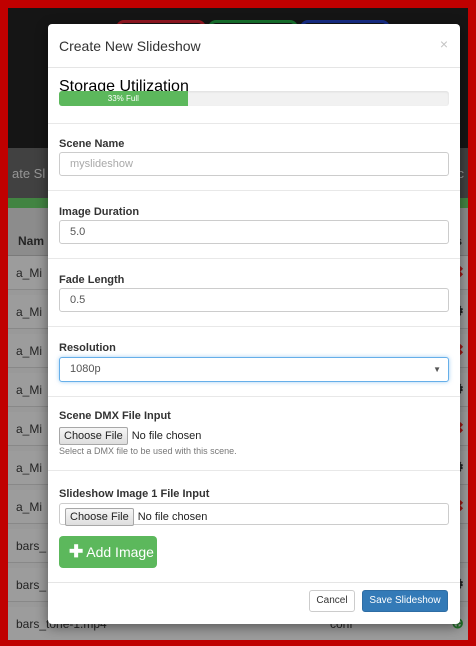  Describe the element at coordinates (254, 98) in the screenshot. I see `storage-progress-bar: 33% Full` at that location.